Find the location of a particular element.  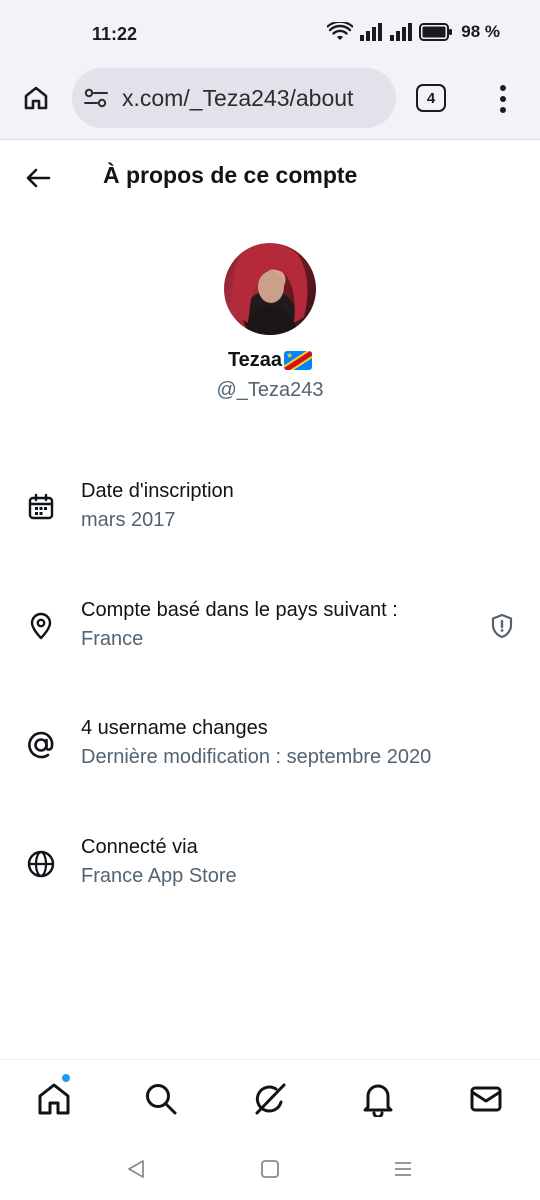

display-name-text: Tezaa is located at coordinates (255, 360).